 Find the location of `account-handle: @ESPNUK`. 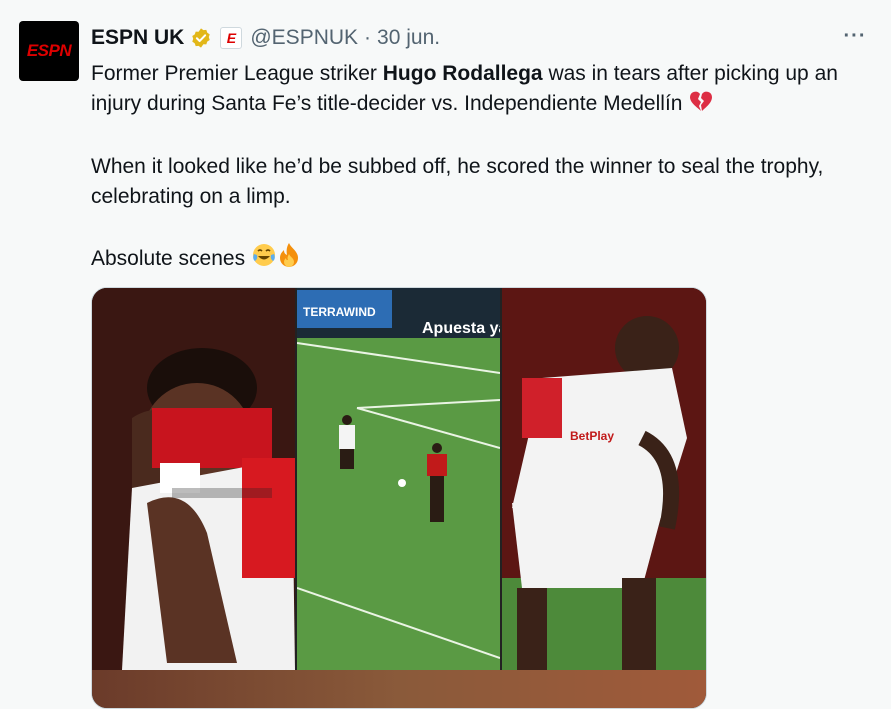

account-handle: @ESPNUK is located at coordinates (304, 38).